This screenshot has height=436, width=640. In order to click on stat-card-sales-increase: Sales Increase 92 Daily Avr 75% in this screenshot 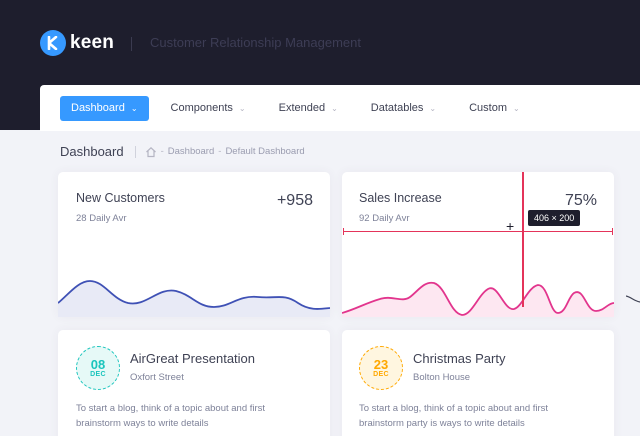, I will do `click(478, 244)`.